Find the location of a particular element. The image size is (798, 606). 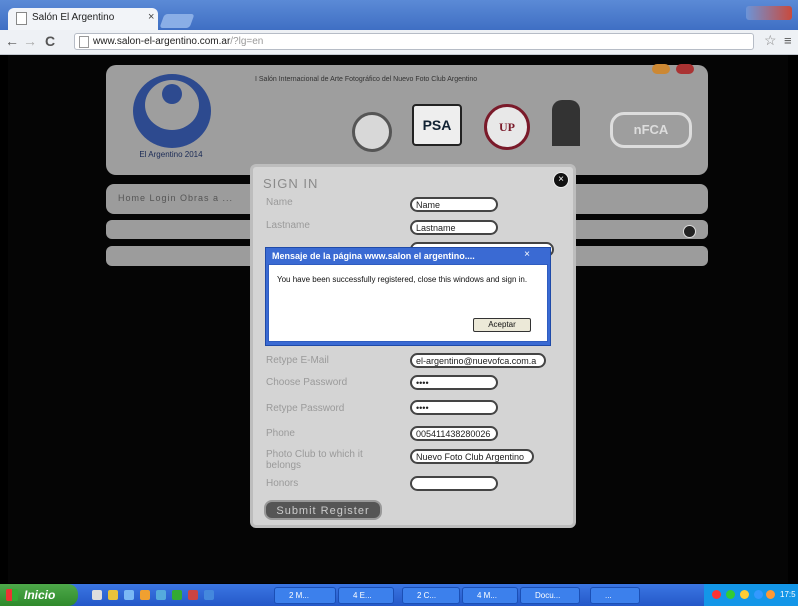

field-label-retype-email: Retype E-Mail is located at coordinates (297, 360).